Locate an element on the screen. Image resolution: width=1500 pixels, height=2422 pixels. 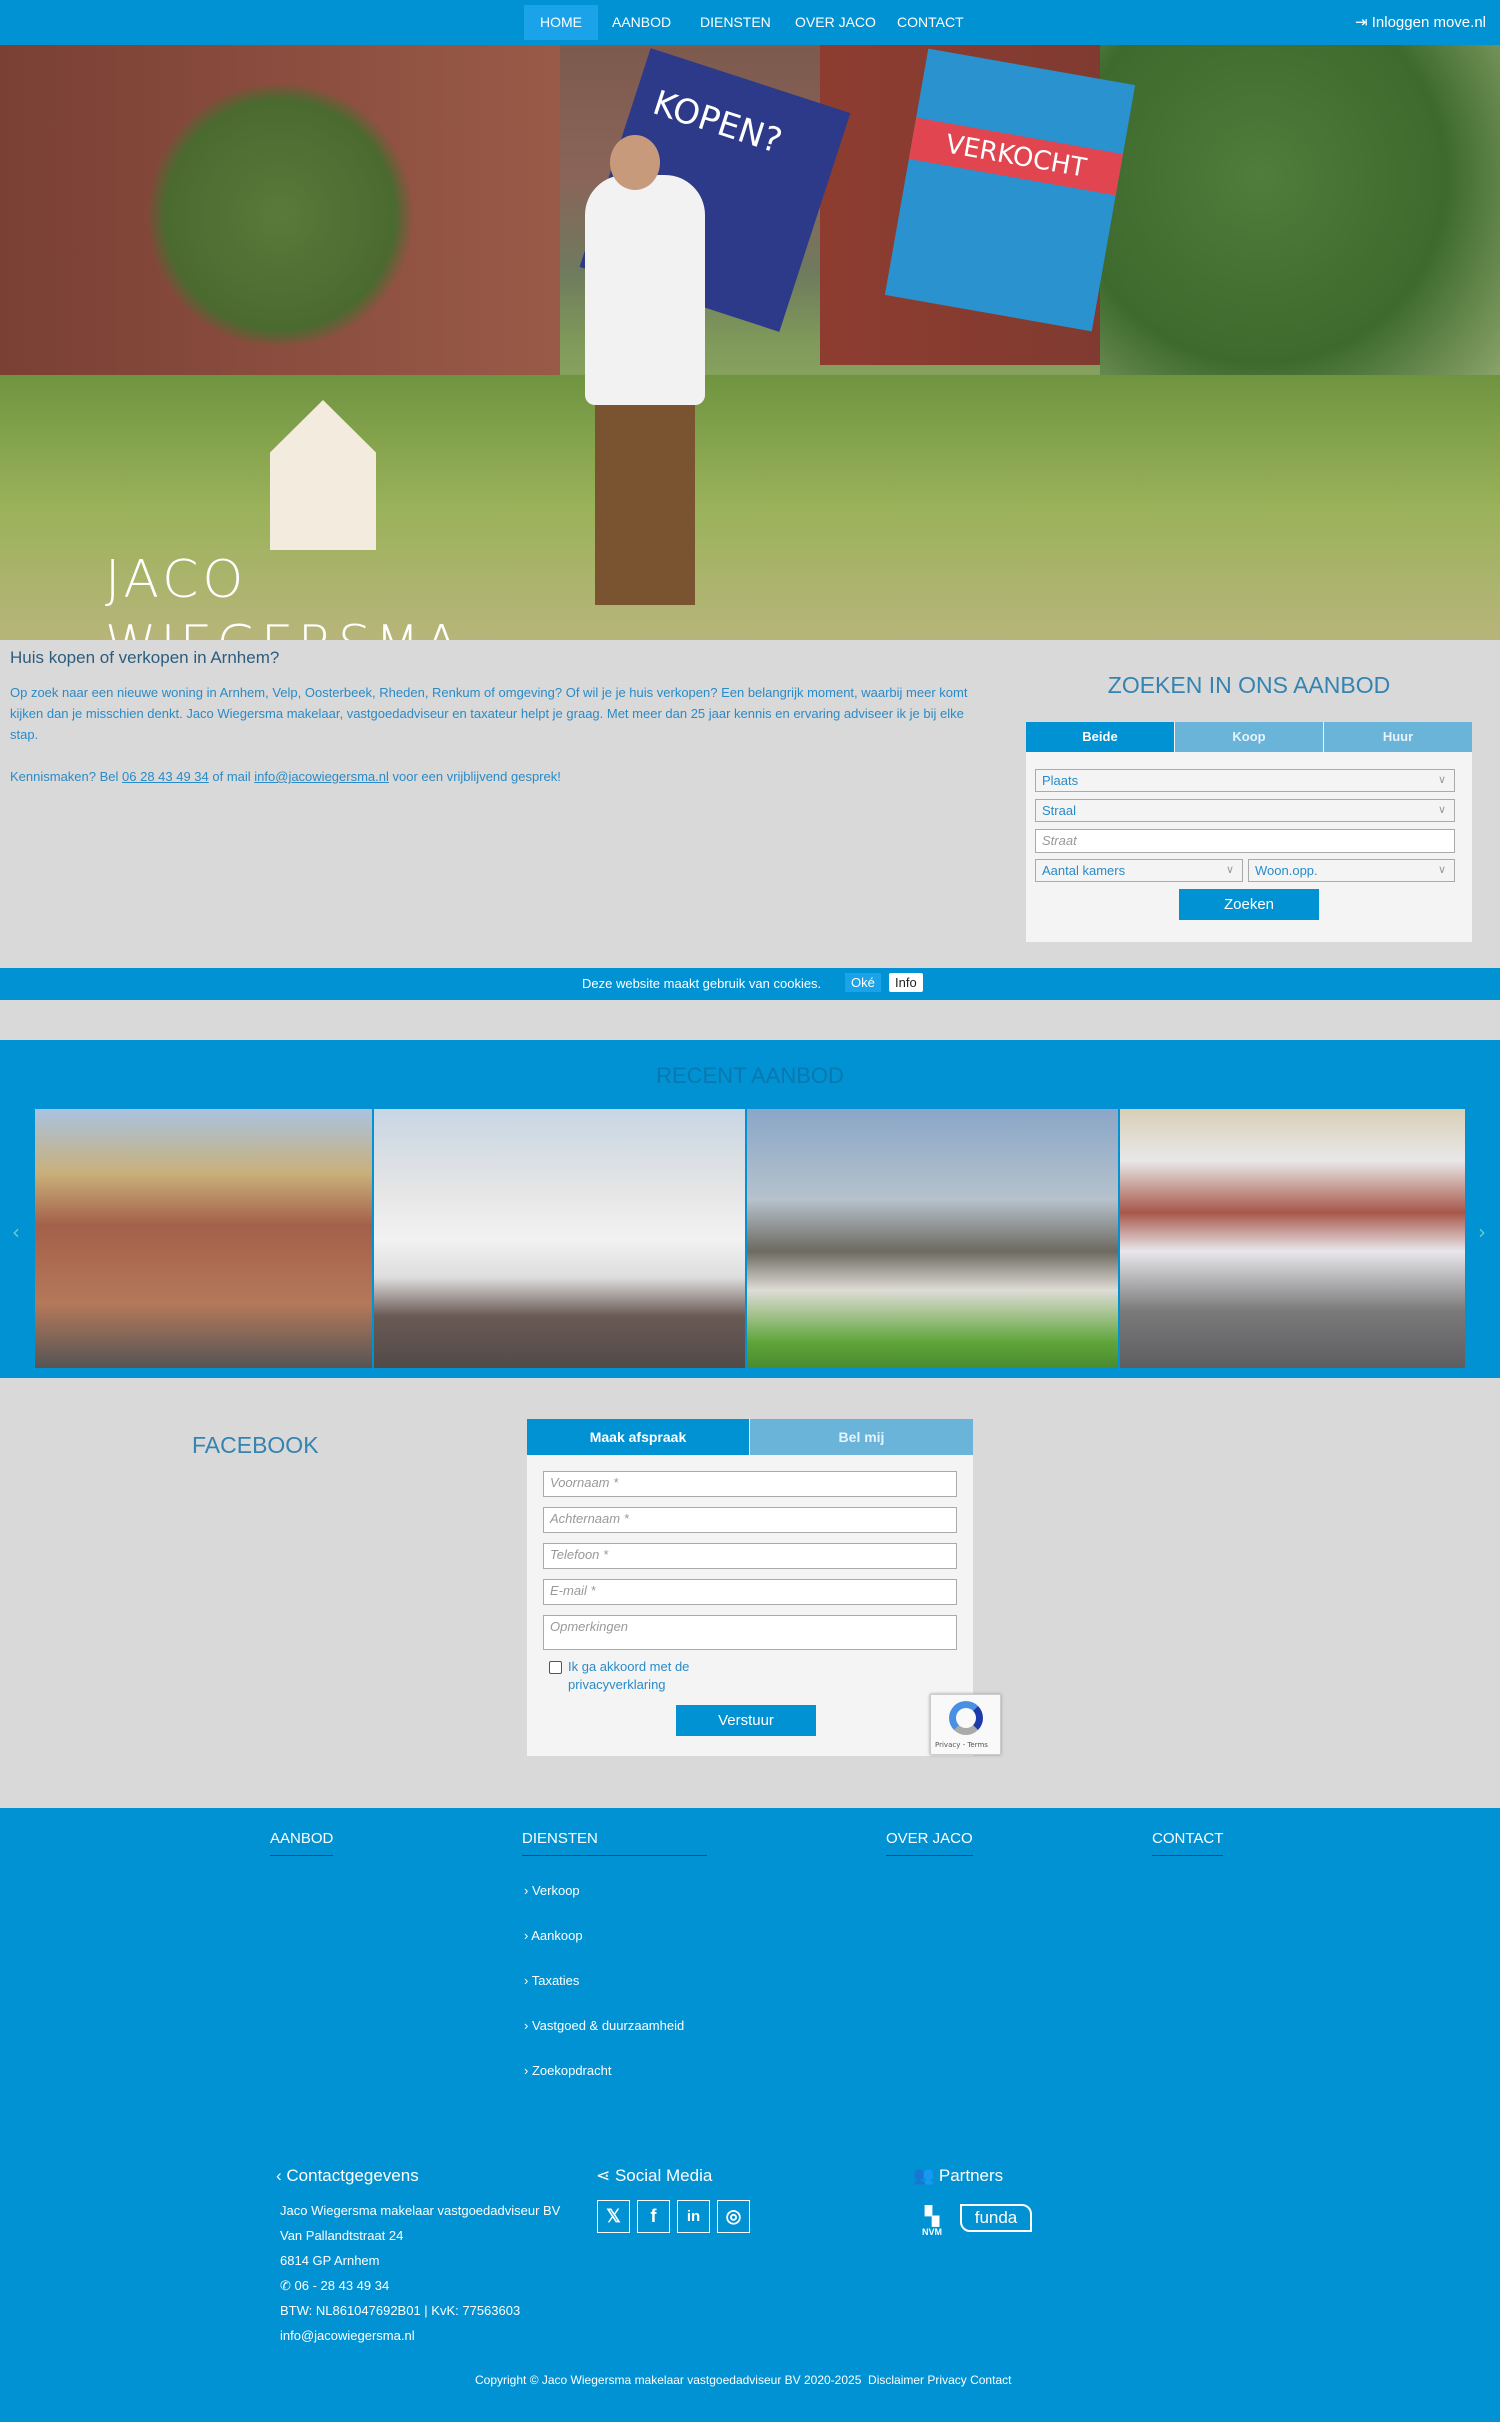
footer-link-vastgoed: › Vastgoed & duurzaamheid is located at coordinates (604, 2025).